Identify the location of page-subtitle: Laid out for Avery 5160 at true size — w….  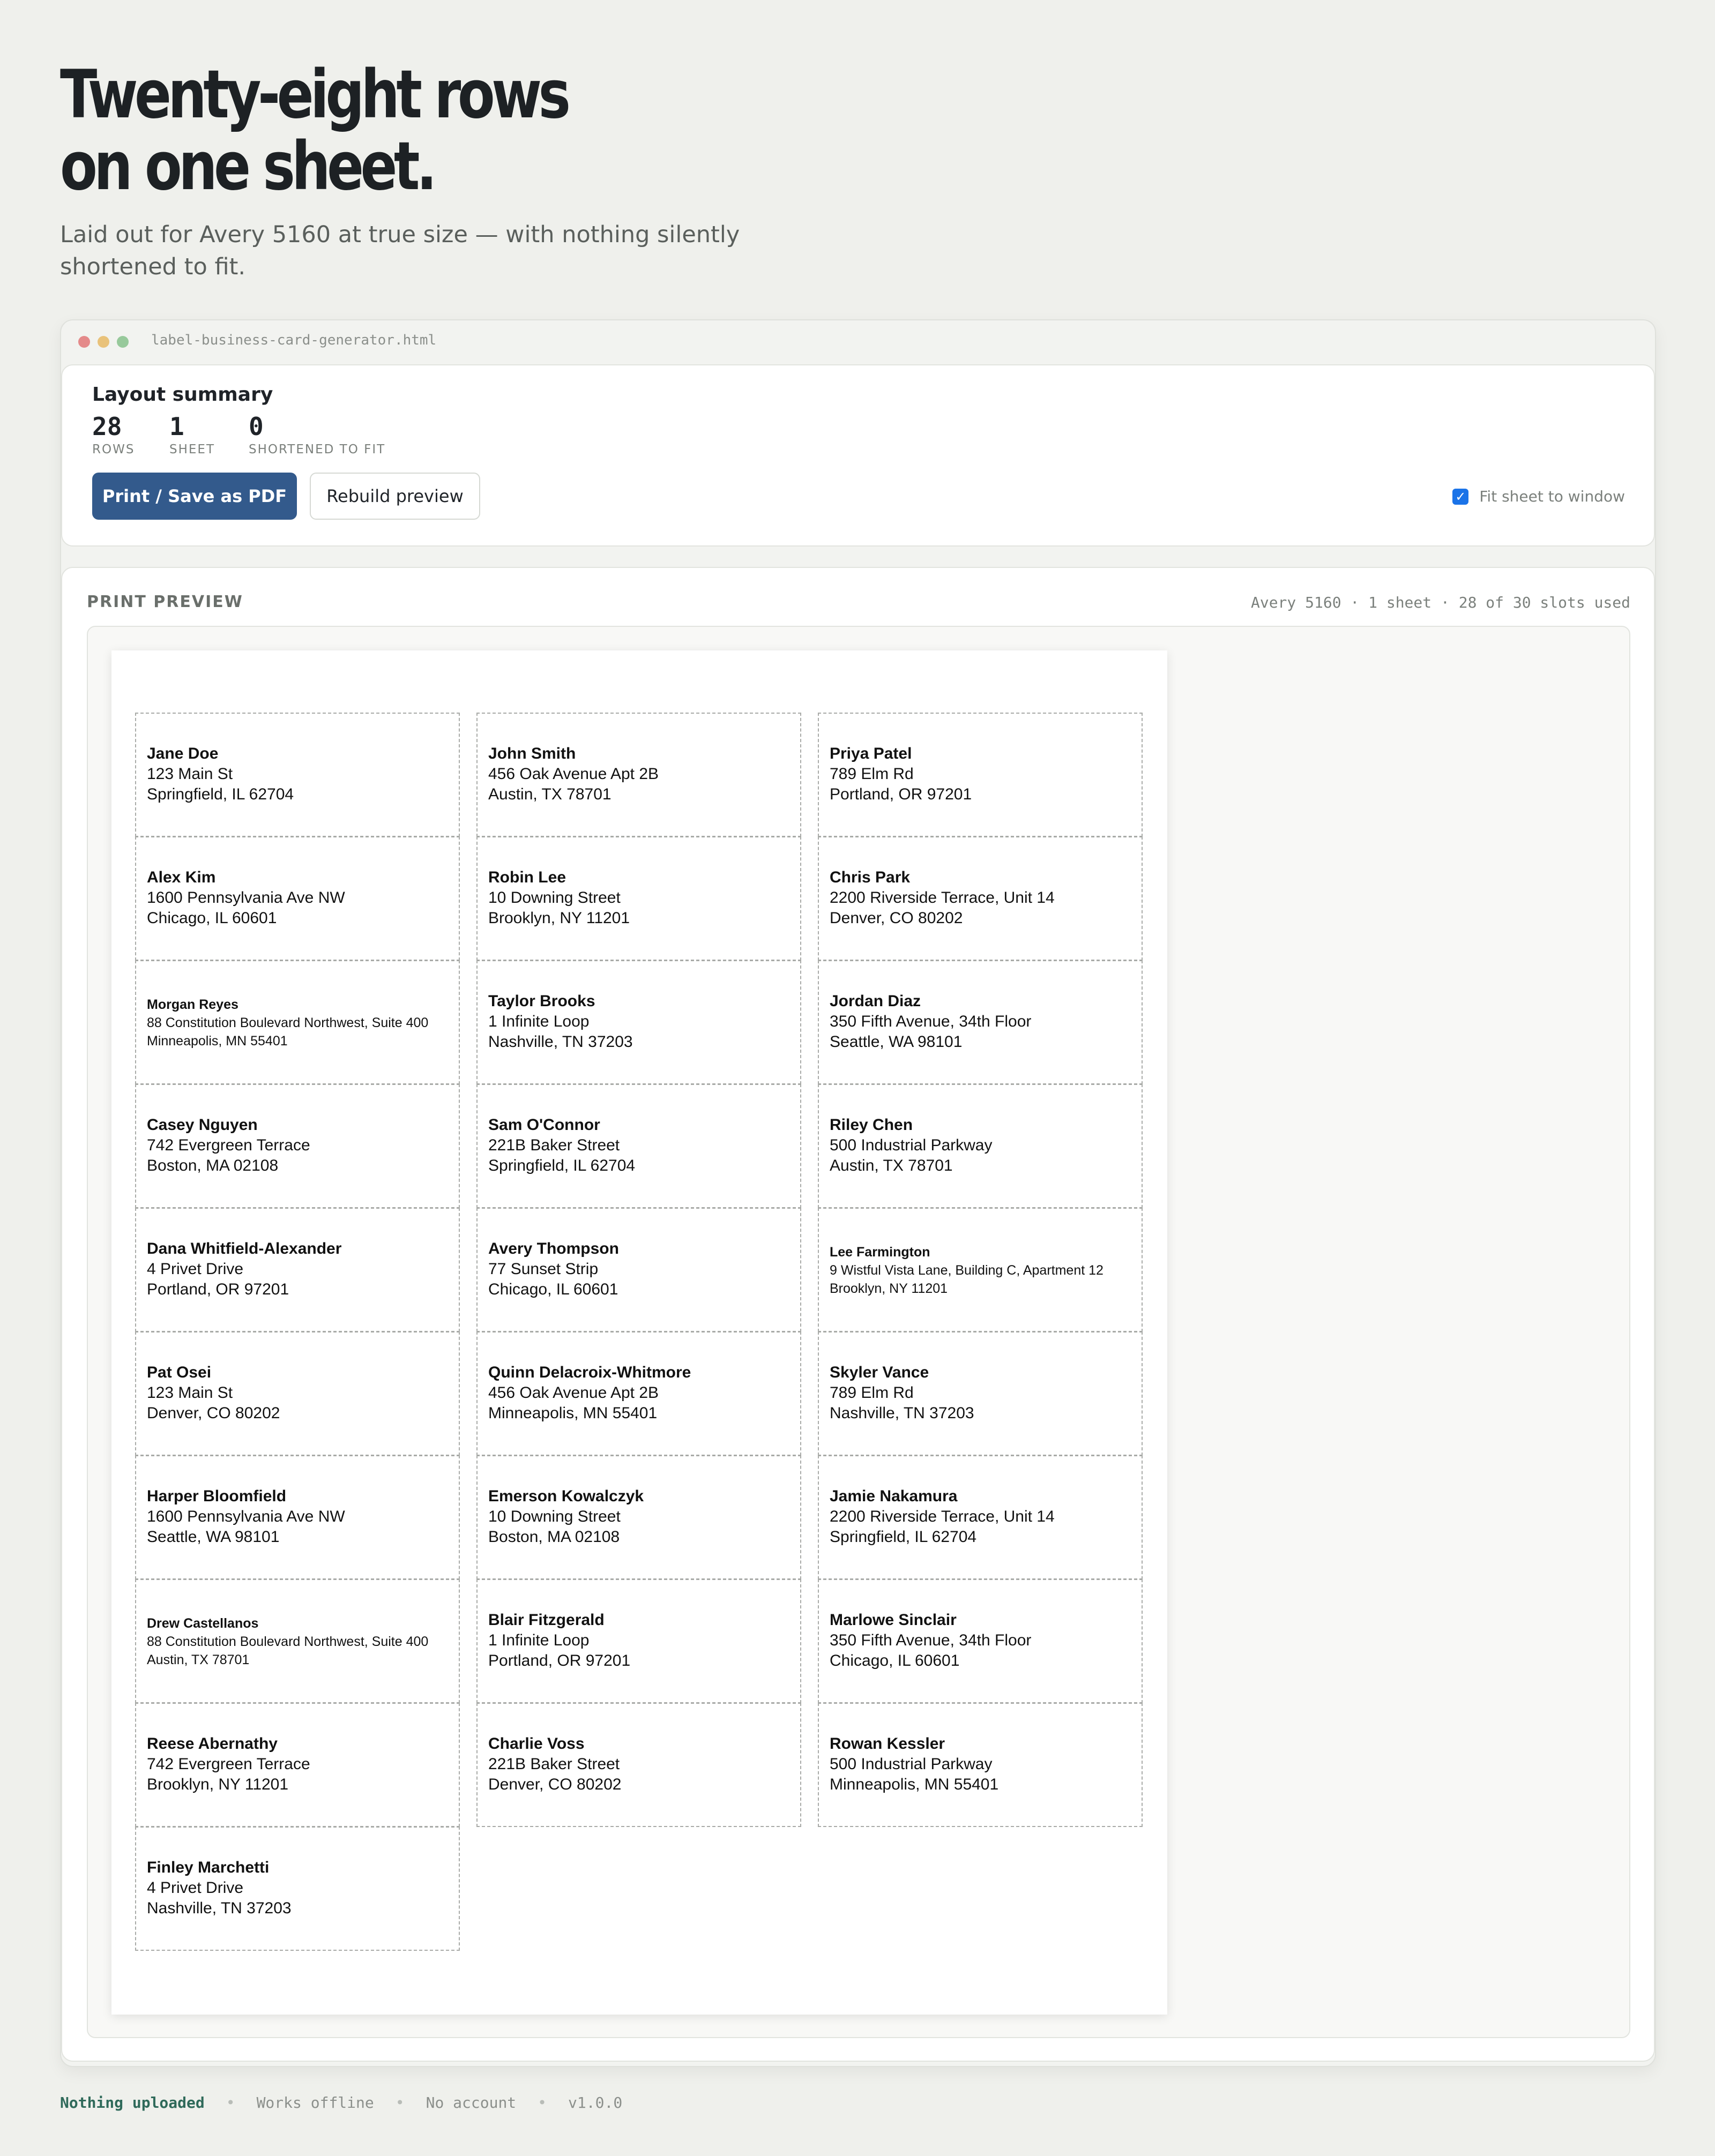
(400, 250).